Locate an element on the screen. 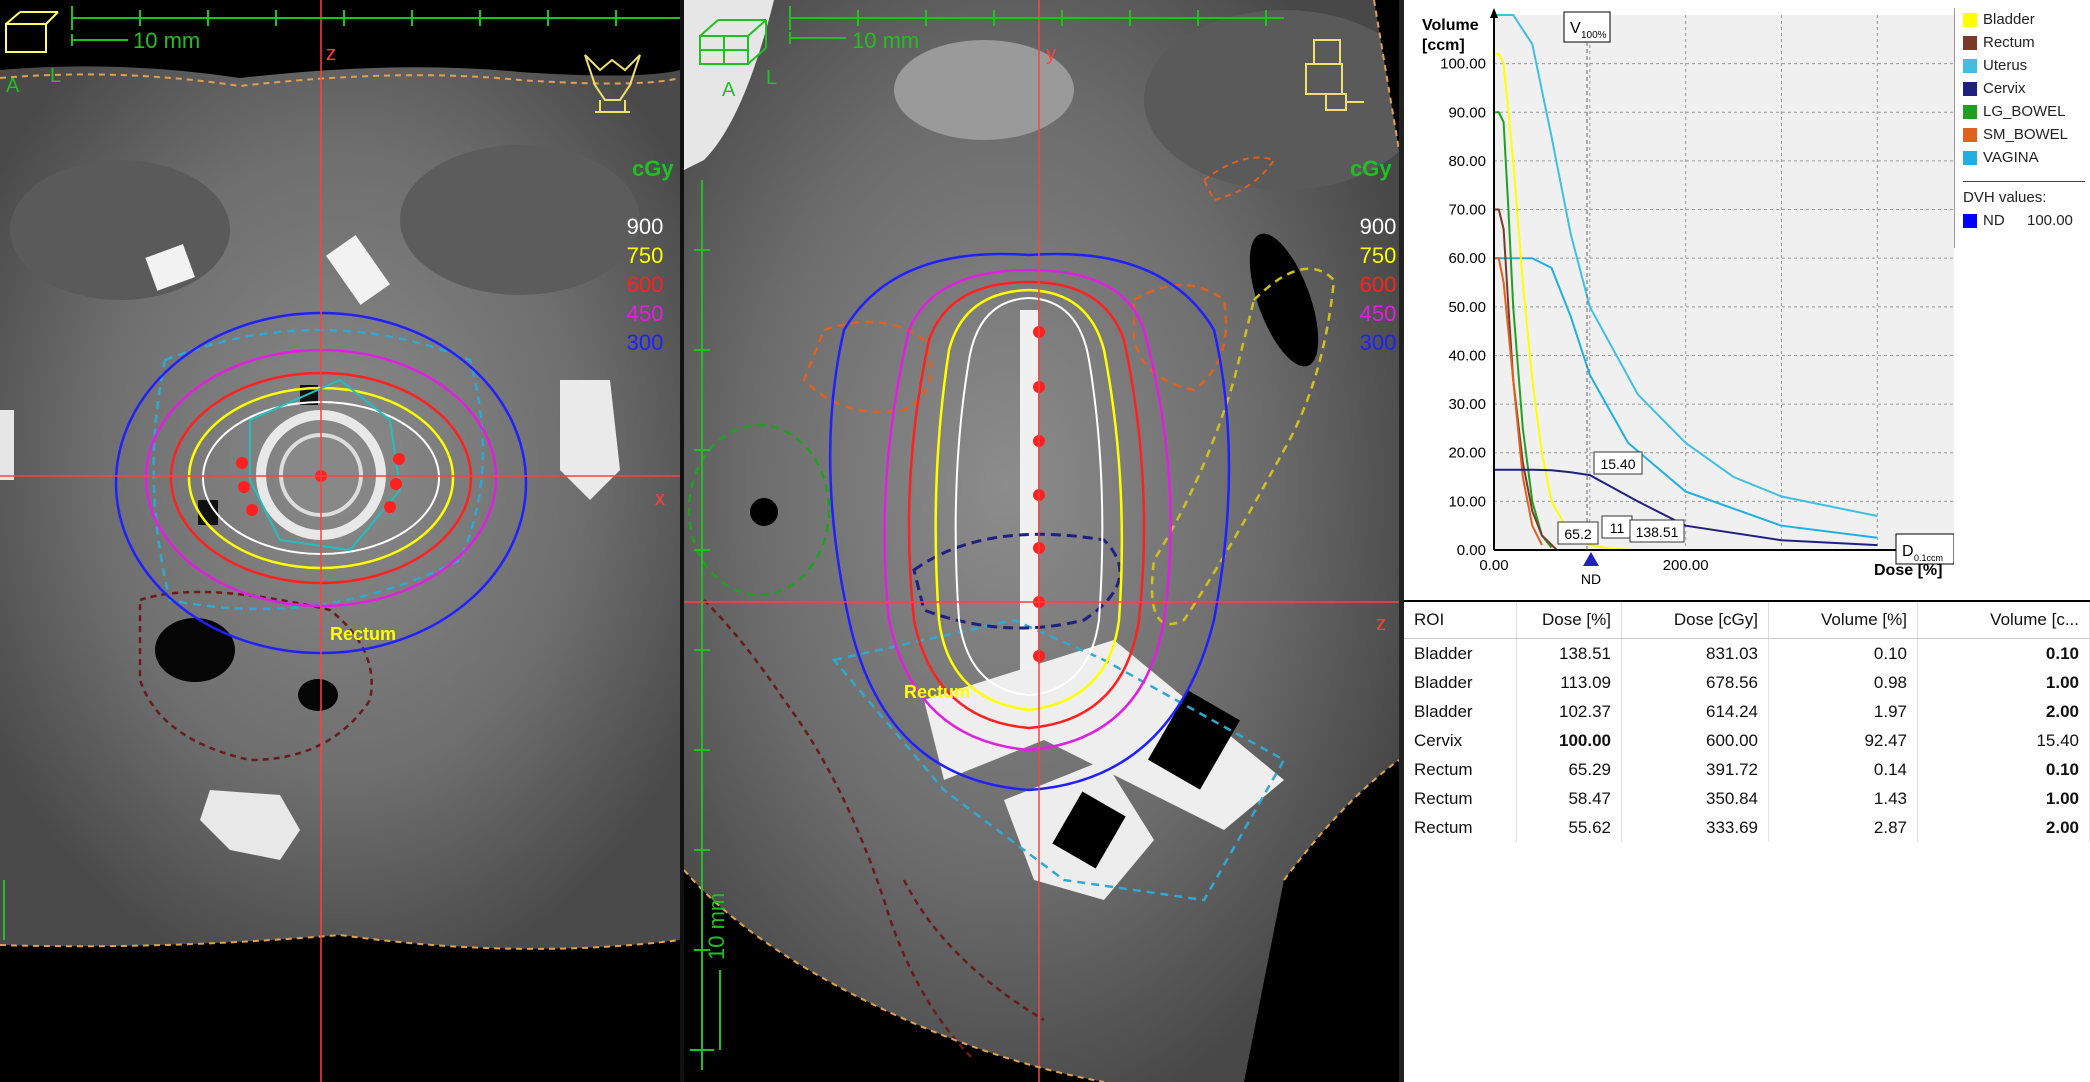  table-row: Rectum 55.62 333.69 2.87 2.00 is located at coordinates (1747, 827).